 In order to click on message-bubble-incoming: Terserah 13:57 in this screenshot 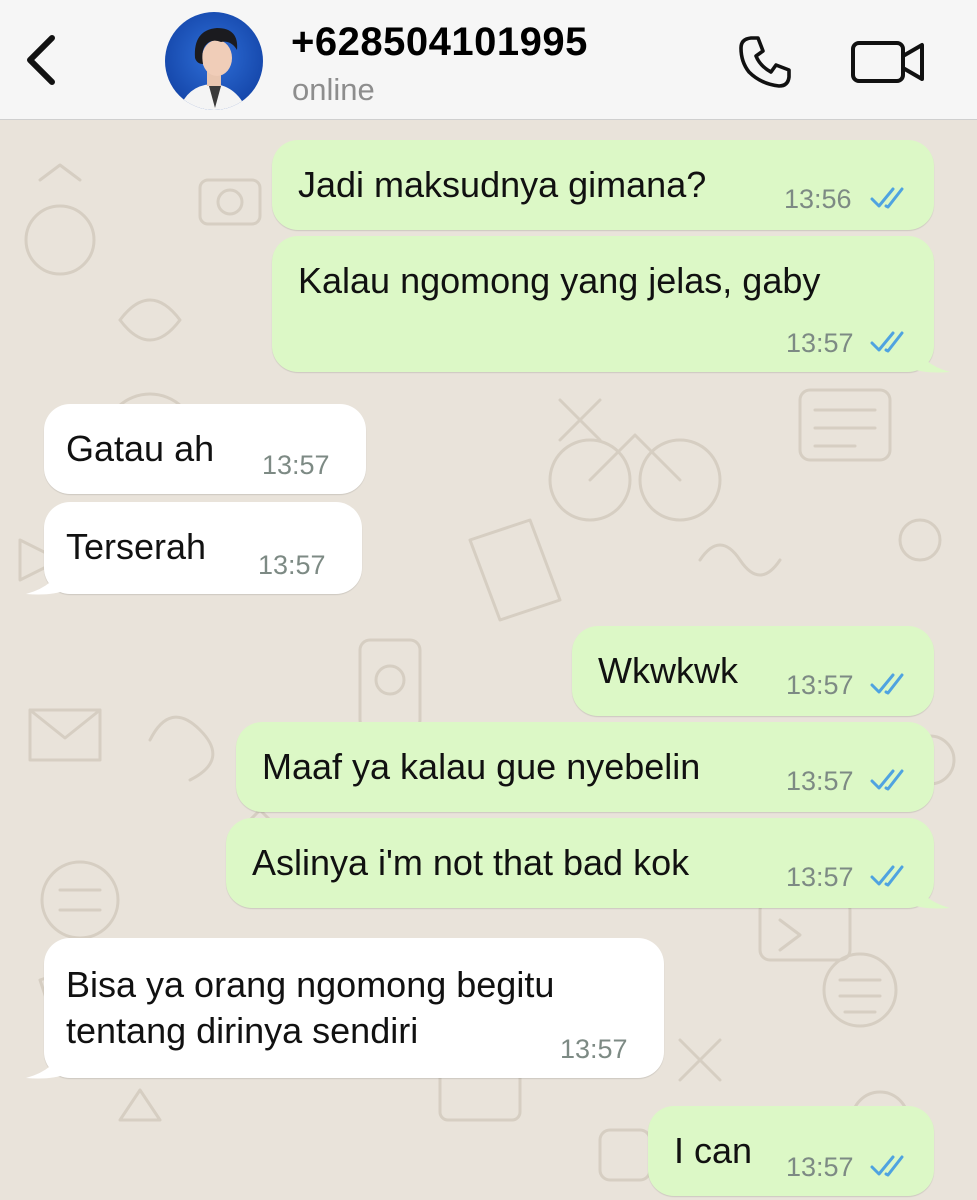, I will do `click(203, 548)`.